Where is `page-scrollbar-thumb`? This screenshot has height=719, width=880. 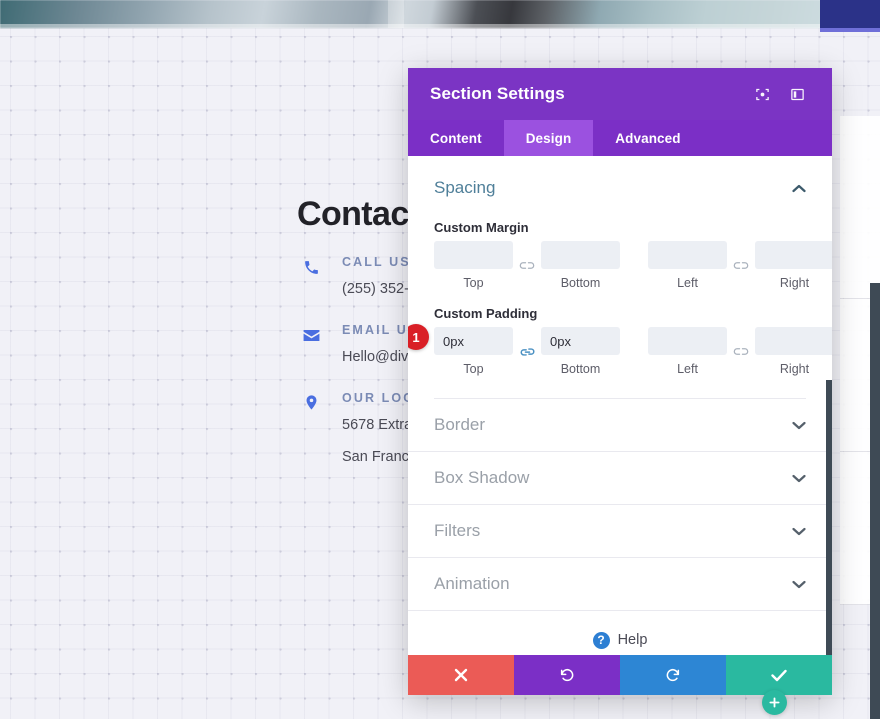
page-scrollbar-thumb is located at coordinates (875, 501).